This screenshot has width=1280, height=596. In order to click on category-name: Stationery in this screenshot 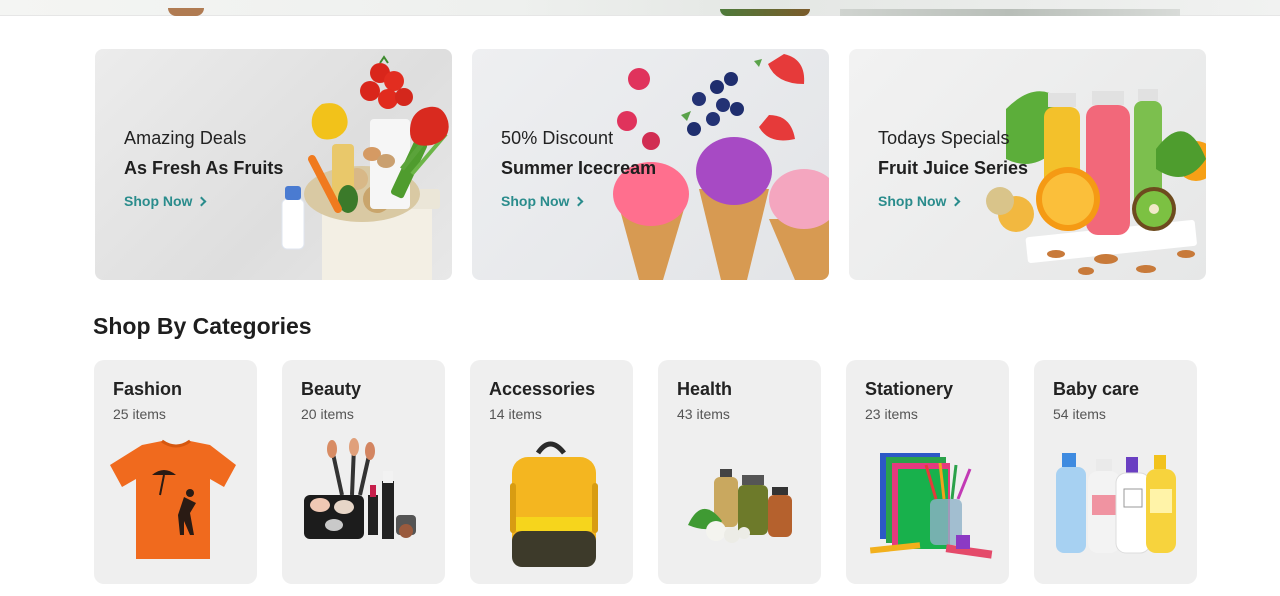, I will do `click(909, 389)`.